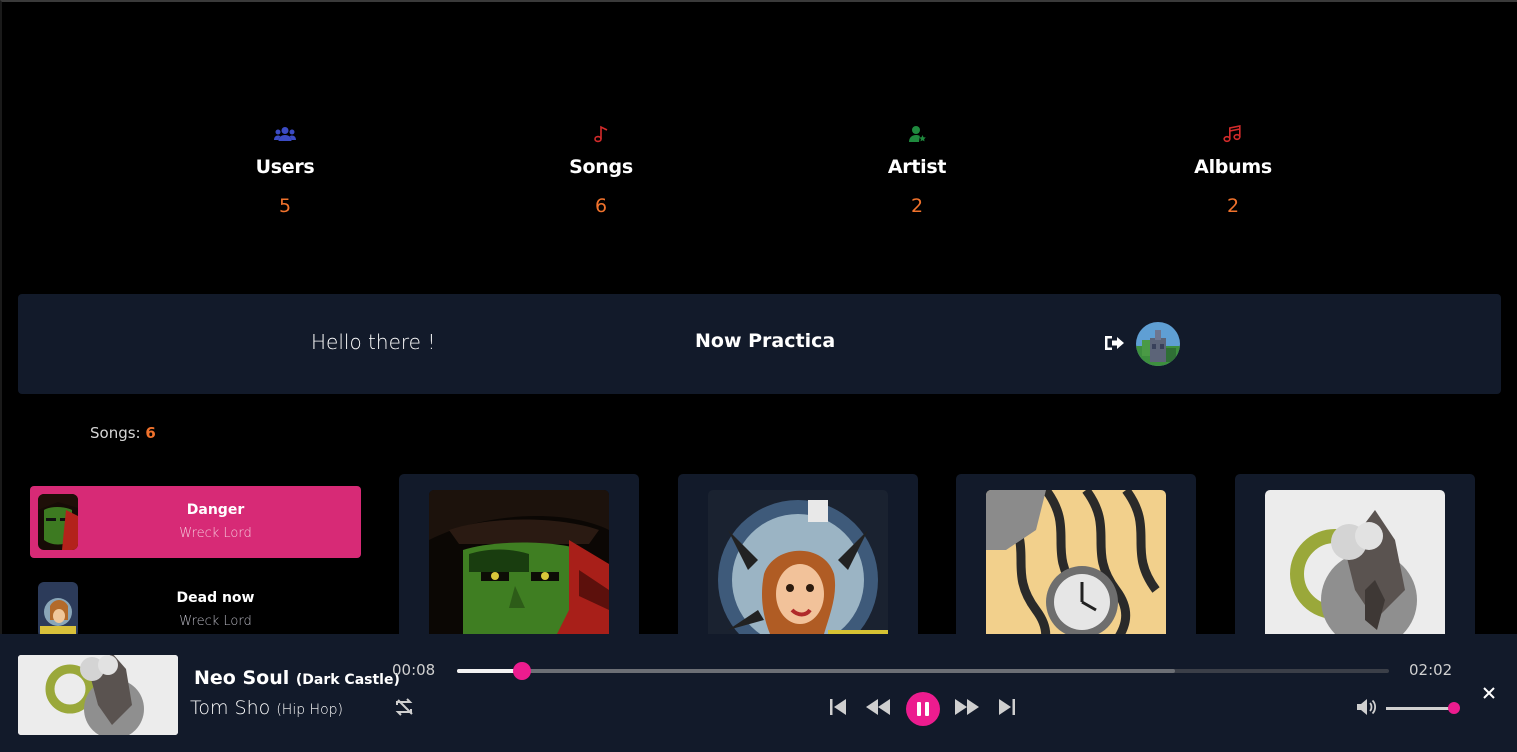 This screenshot has width=1517, height=752. Describe the element at coordinates (1366, 707) in the screenshot. I see `volume-icon` at that location.